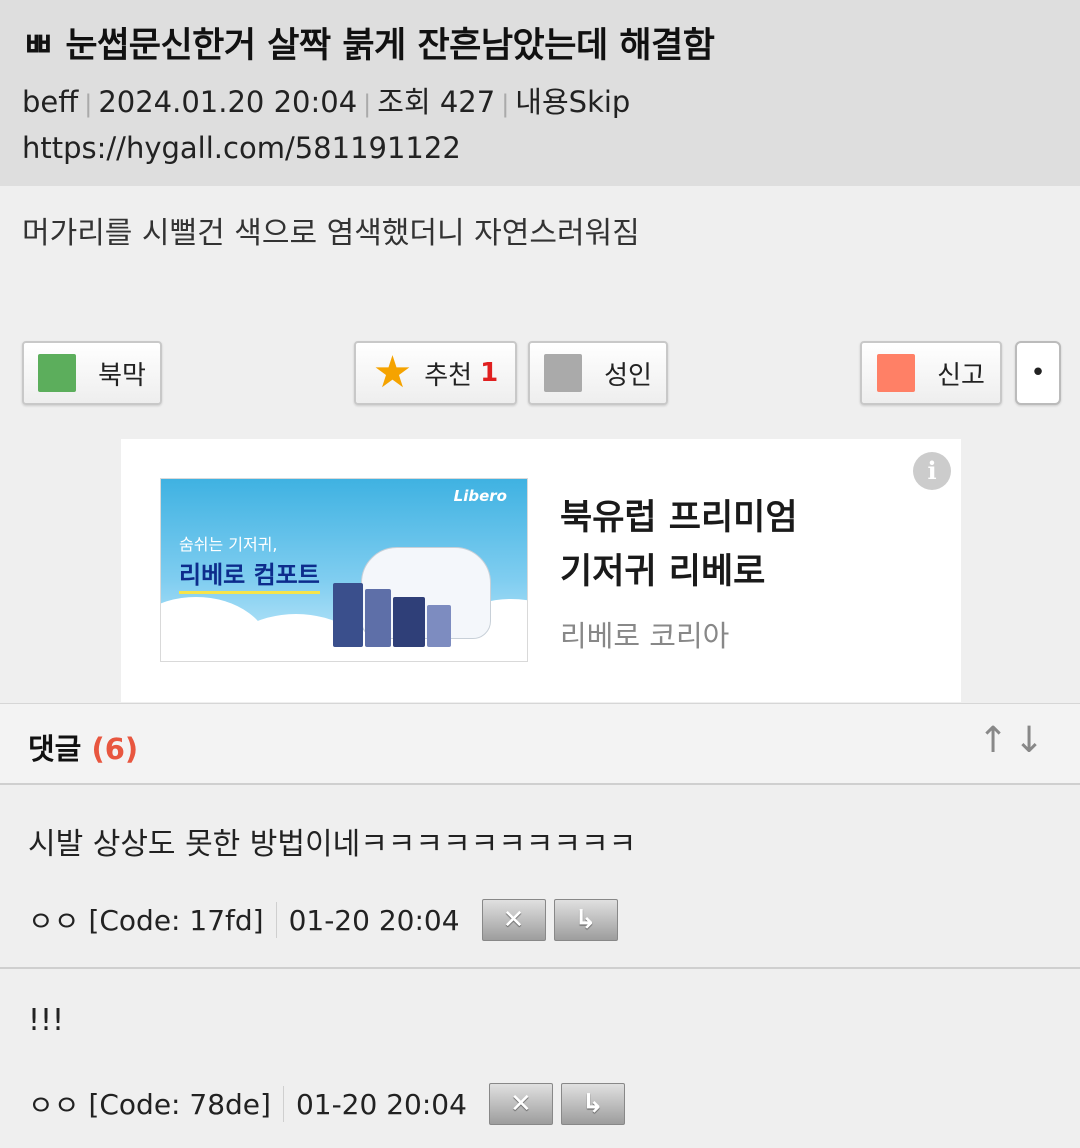 The width and height of the screenshot is (1080, 1148). Describe the element at coordinates (57, 373) in the screenshot. I see `bookmark-icon` at that location.